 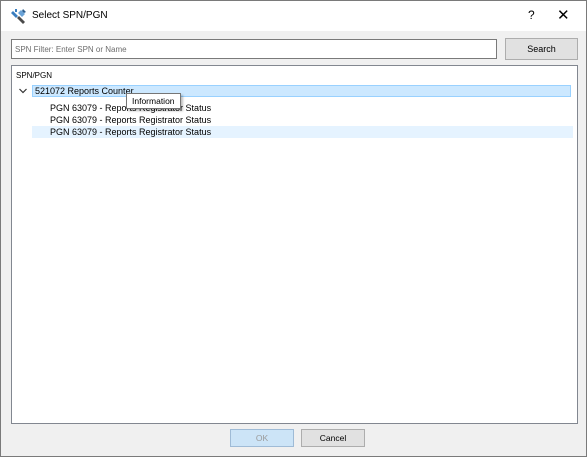 What do you see at coordinates (19, 16) in the screenshot?
I see `tools-icon` at bounding box center [19, 16].